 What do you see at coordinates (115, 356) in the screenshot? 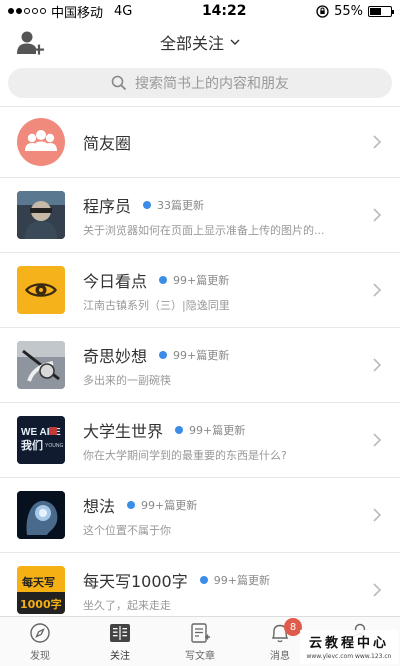
I see `row-title: 奇思妙想` at bounding box center [115, 356].